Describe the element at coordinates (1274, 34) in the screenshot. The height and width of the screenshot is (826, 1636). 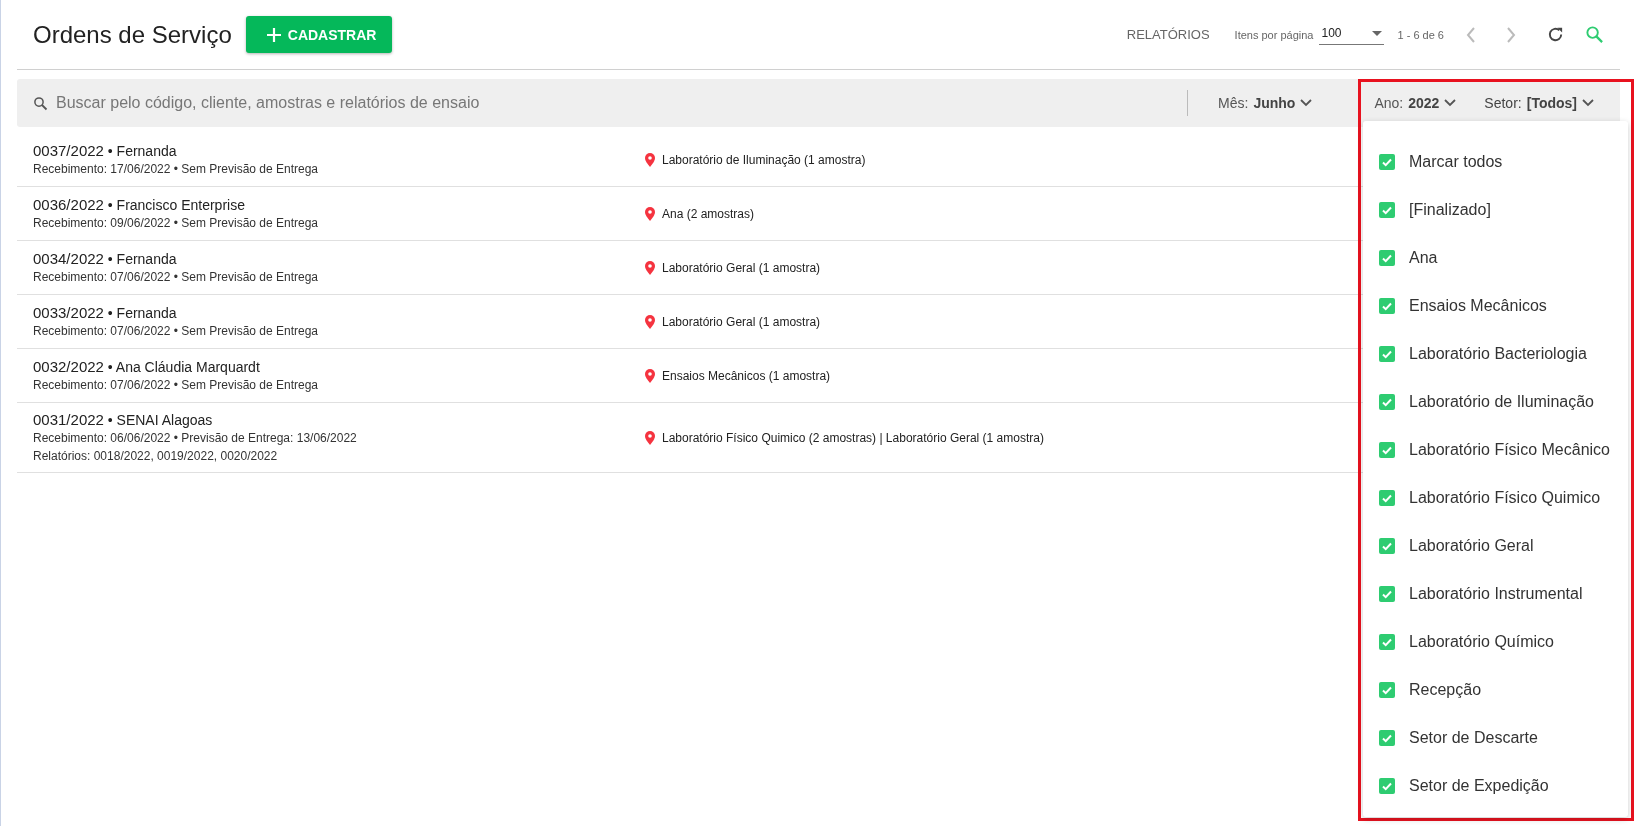
I see `page-size-label: Itens por página` at that location.